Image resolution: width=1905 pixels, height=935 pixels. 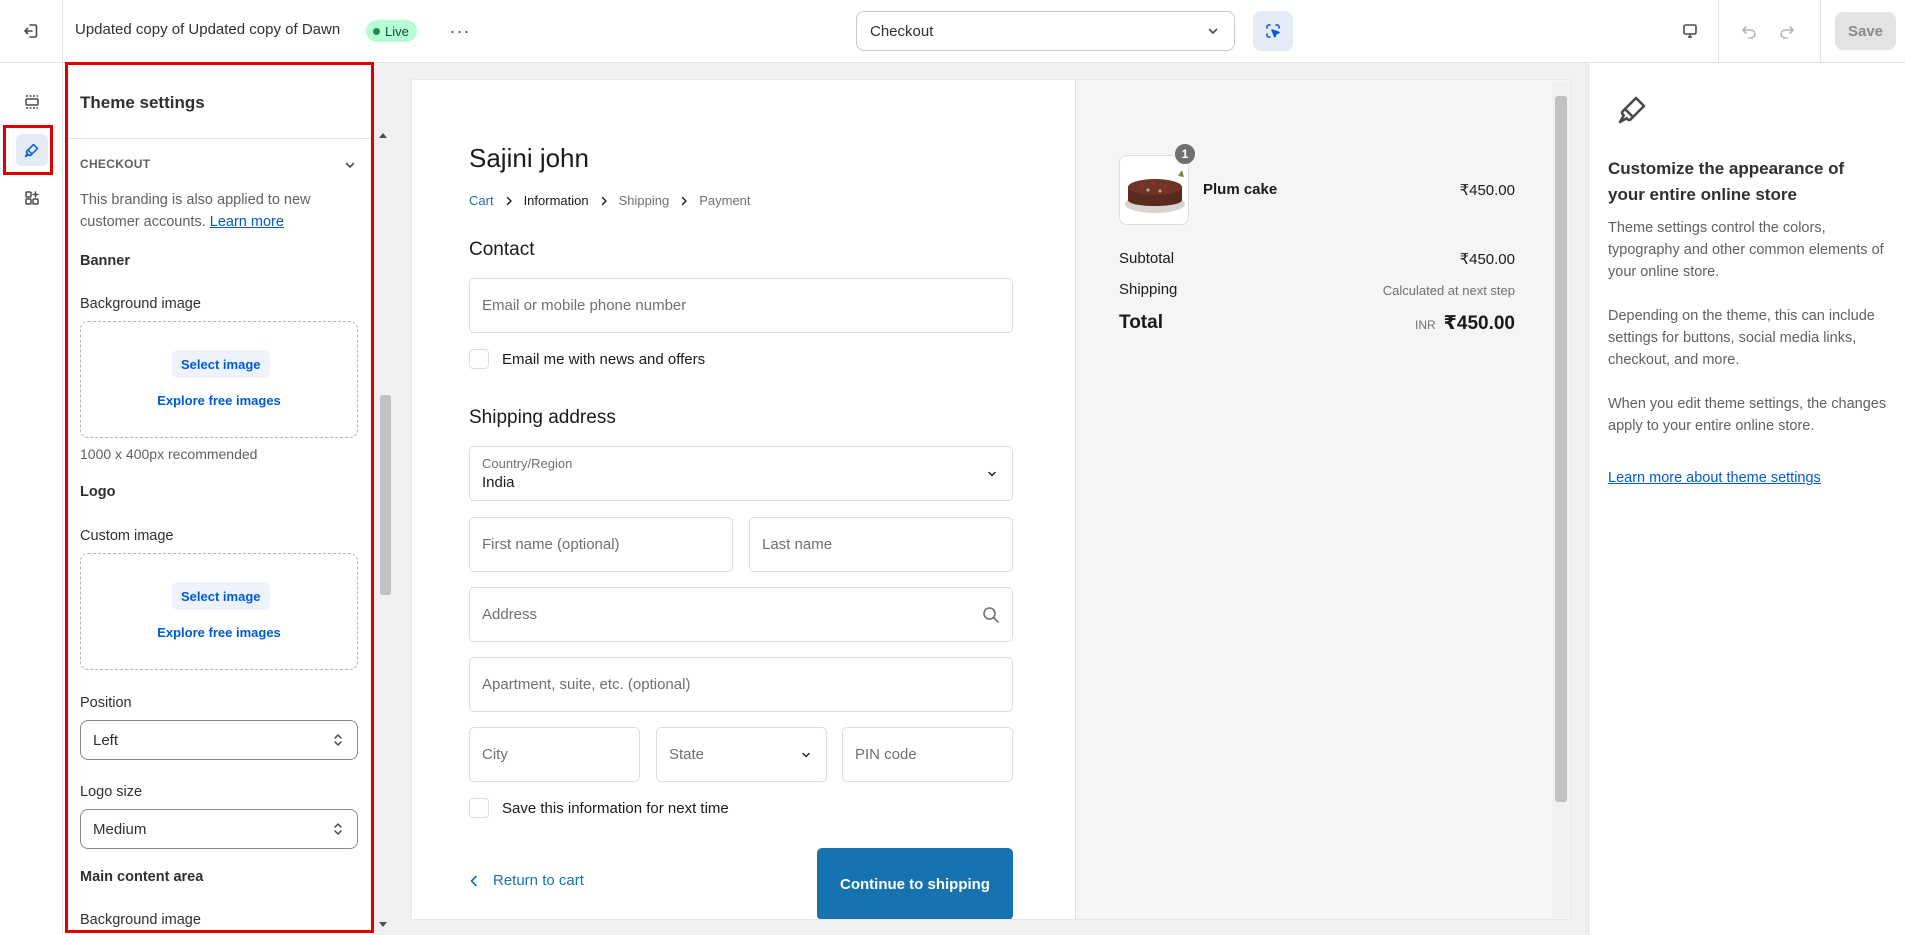 What do you see at coordinates (498, 482) in the screenshot?
I see `country-value: India` at bounding box center [498, 482].